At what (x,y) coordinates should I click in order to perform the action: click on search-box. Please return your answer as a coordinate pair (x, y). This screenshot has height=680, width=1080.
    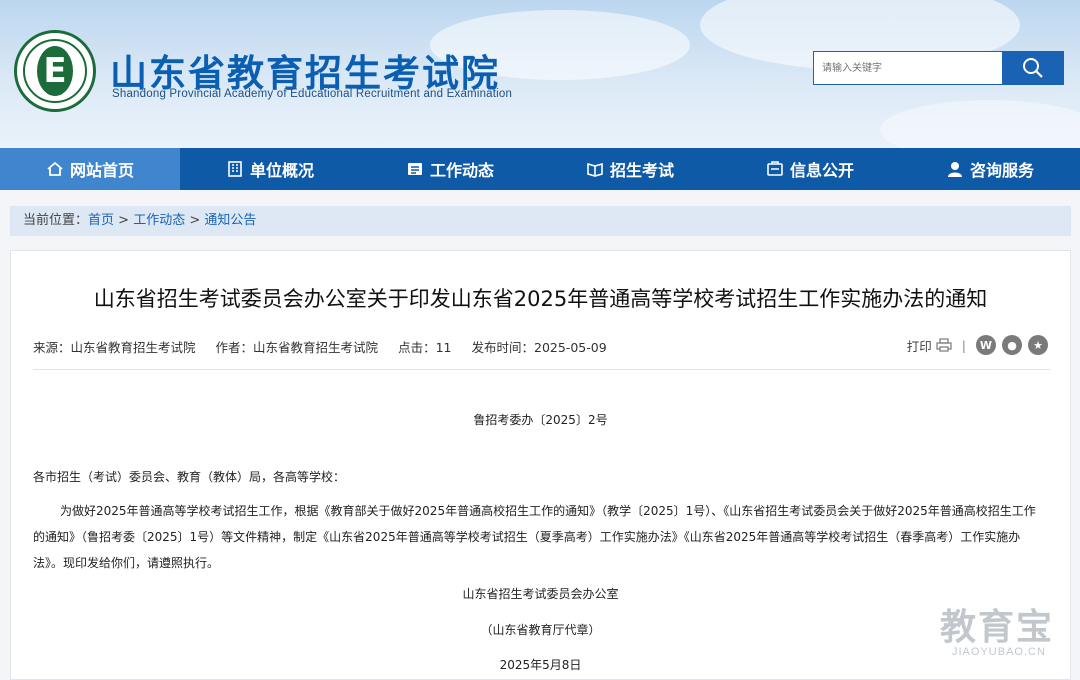
    Looking at the image, I should click on (938, 68).